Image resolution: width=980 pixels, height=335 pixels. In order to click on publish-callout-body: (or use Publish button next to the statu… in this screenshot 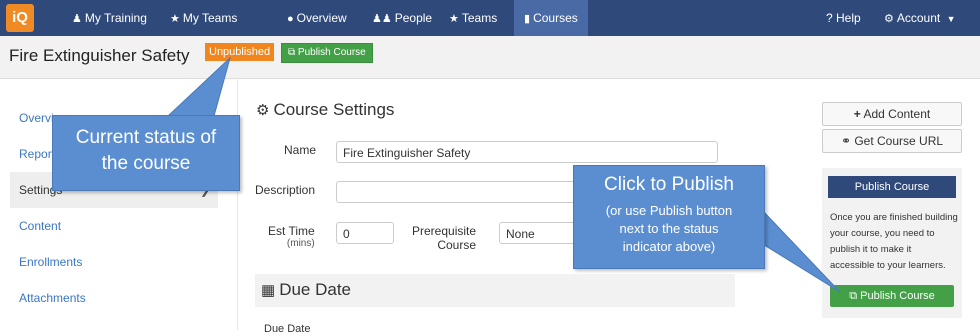, I will do `click(669, 229)`.